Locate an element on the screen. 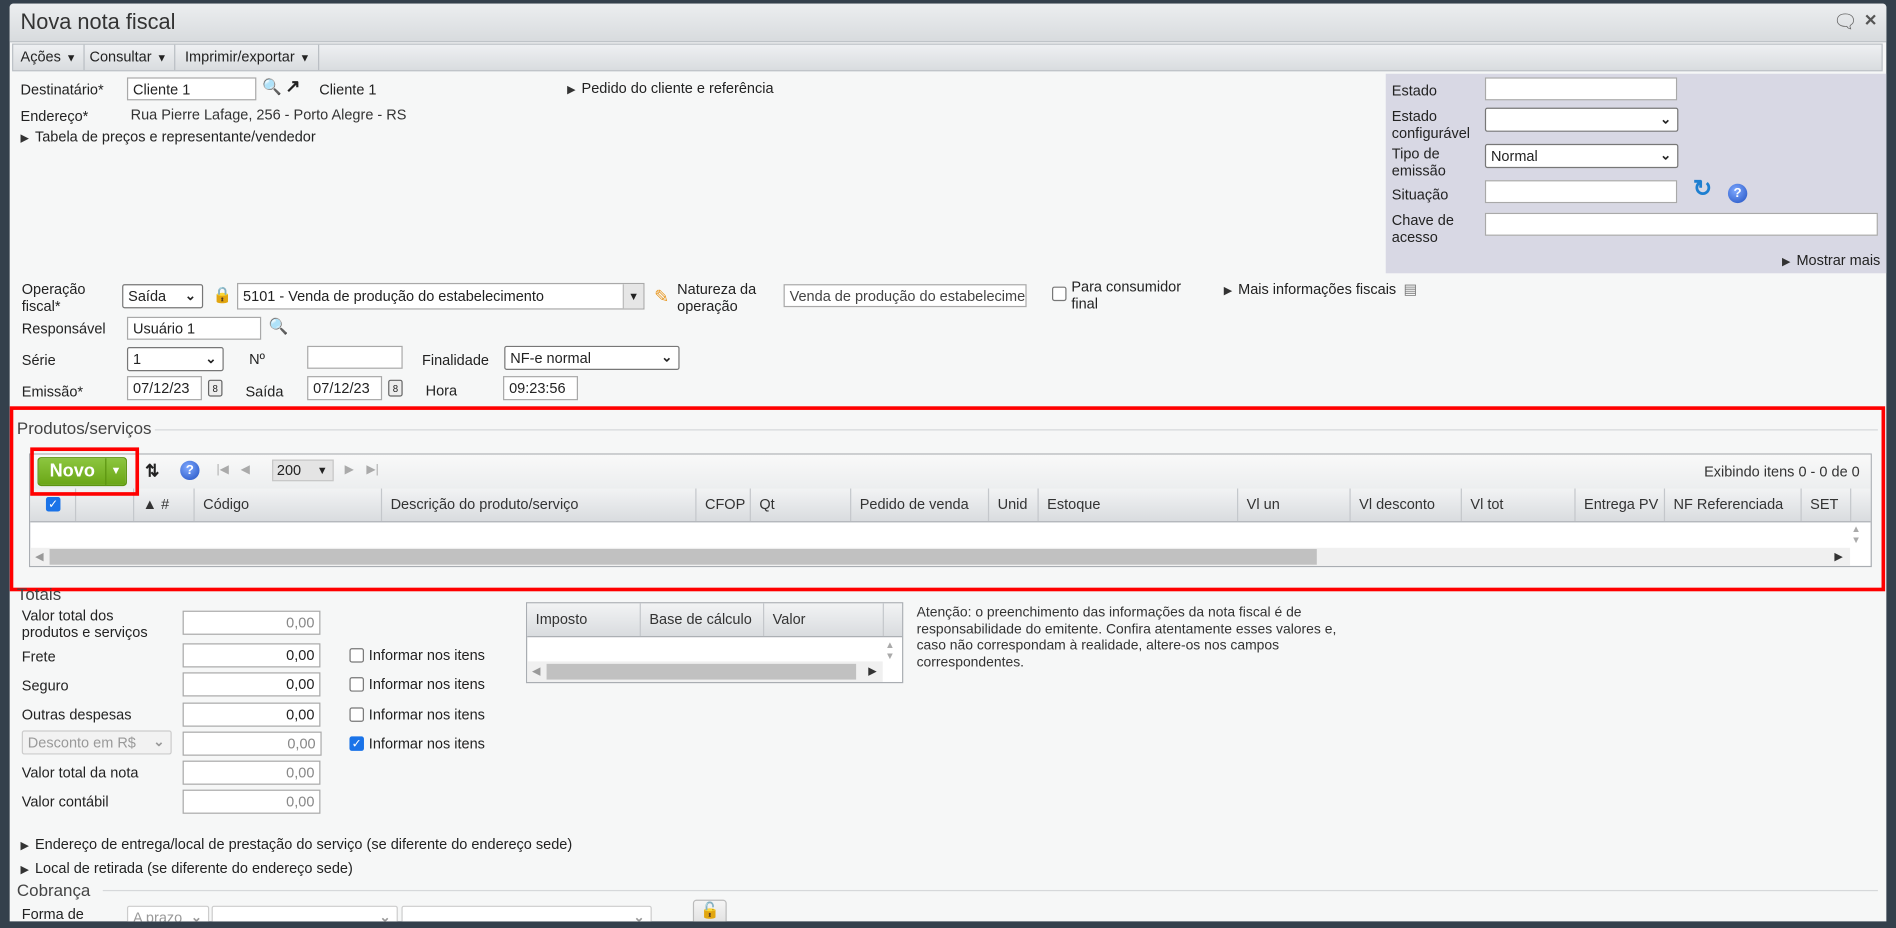 This screenshot has height=928, width=1896. menu-consultar: Consultar ▼ is located at coordinates (129, 57).